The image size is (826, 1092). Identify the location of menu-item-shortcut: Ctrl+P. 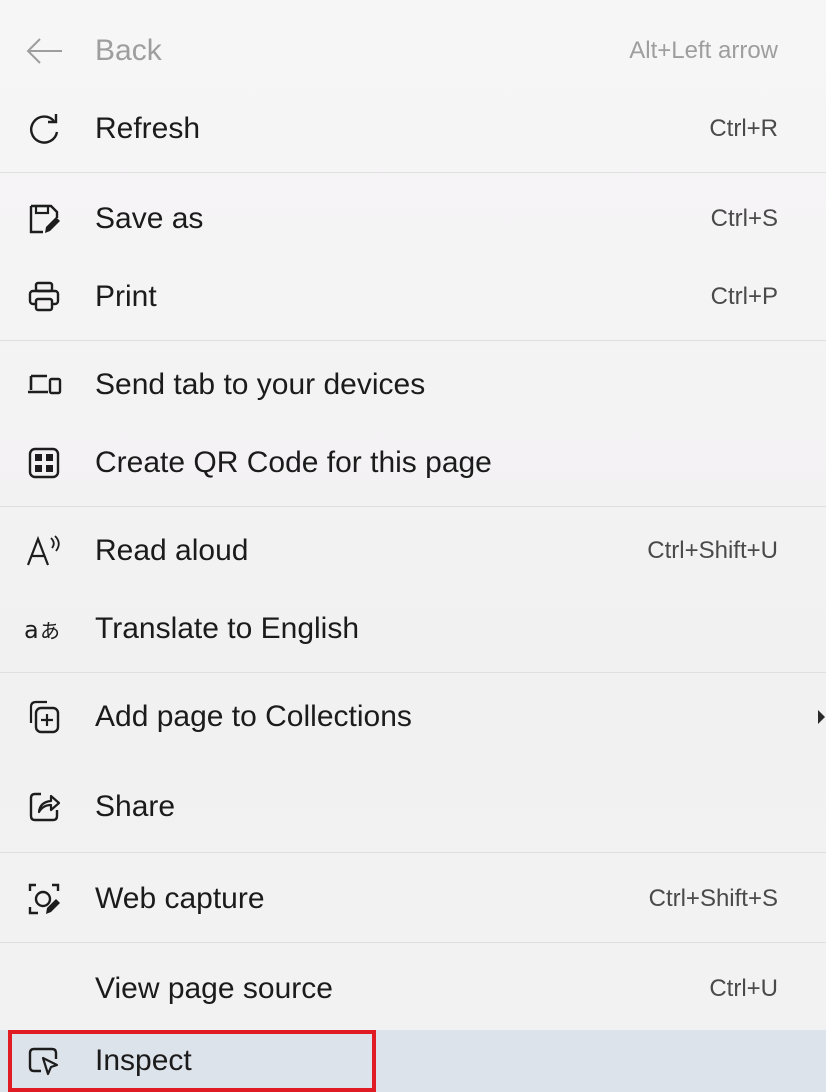
(744, 296).